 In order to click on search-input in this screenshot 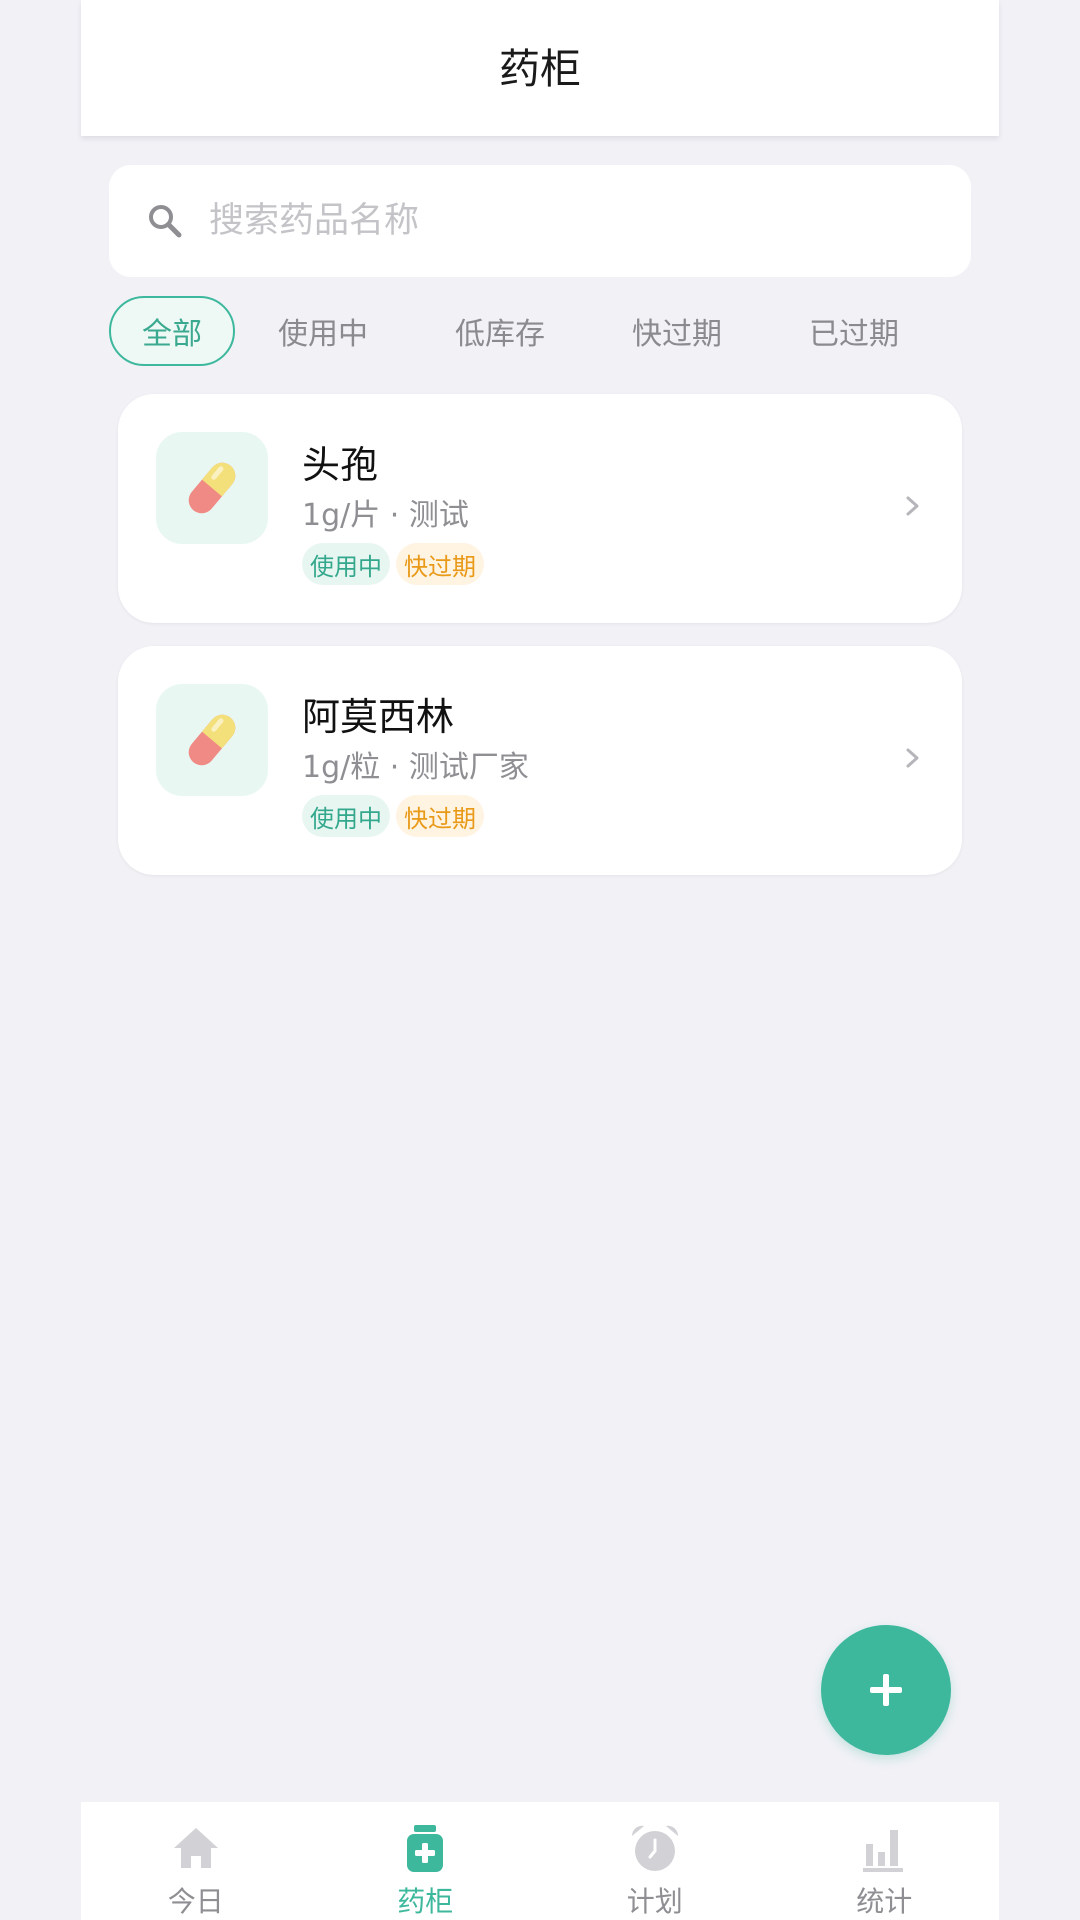, I will do `click(559, 221)`.